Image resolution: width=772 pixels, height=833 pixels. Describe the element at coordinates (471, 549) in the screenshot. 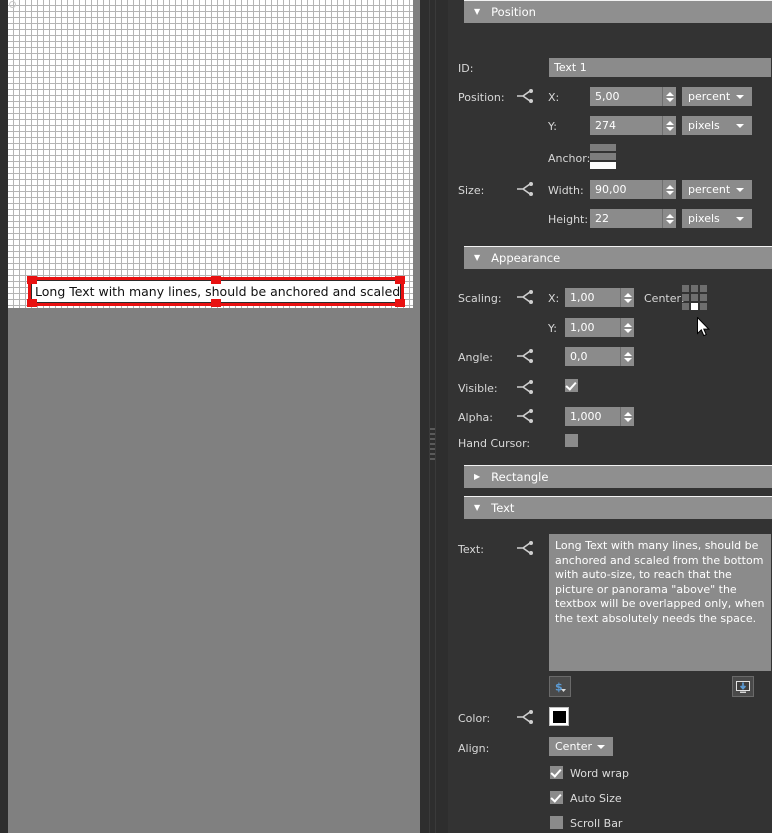

I see `label-text: Text:` at that location.